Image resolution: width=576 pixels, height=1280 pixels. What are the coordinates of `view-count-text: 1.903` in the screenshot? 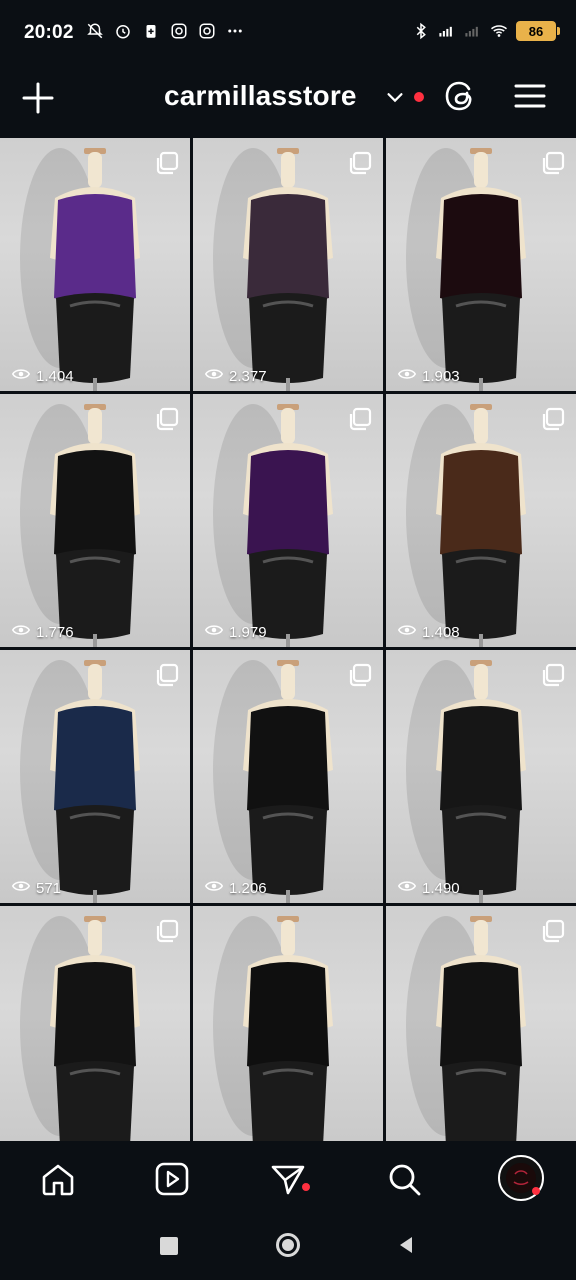 It's located at (441, 376).